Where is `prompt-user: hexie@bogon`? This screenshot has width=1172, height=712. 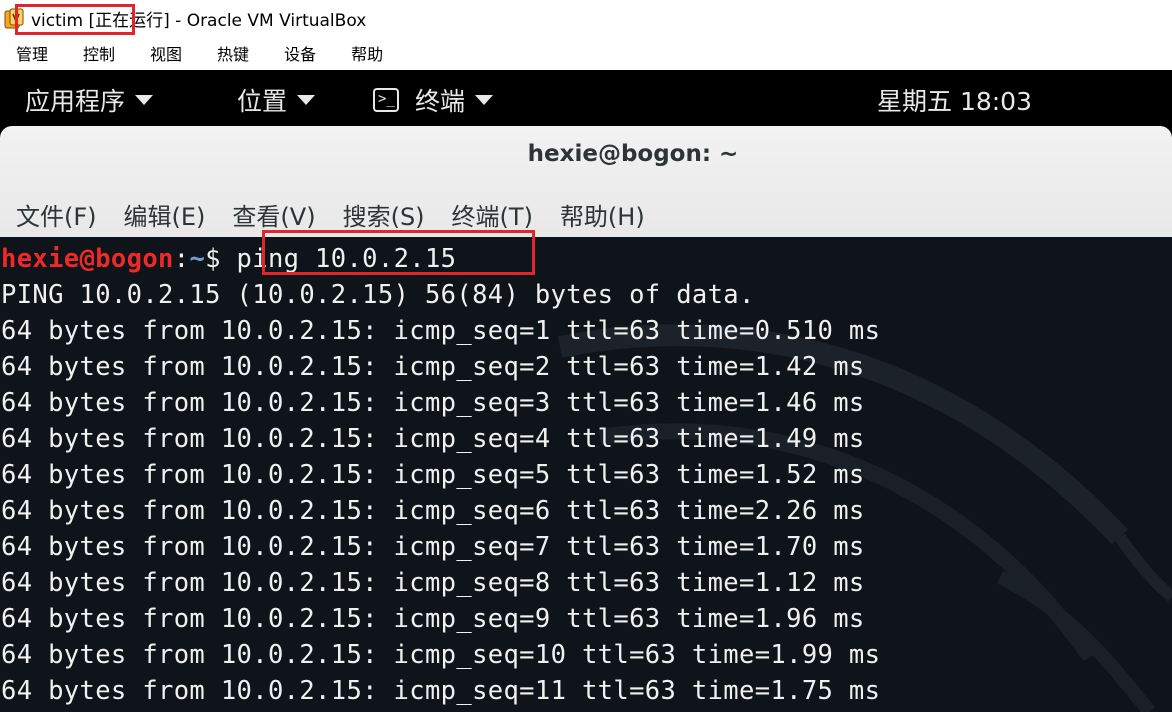
prompt-user: hexie@bogon is located at coordinates (87, 259).